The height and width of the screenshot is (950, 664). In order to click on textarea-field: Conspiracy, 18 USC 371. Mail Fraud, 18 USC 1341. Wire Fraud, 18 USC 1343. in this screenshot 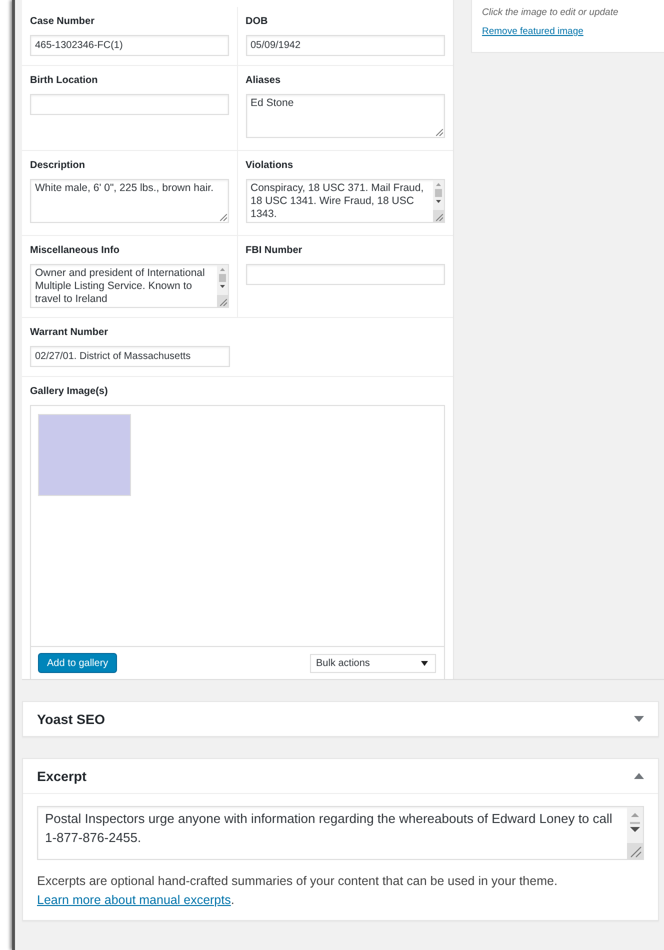, I will do `click(345, 201)`.